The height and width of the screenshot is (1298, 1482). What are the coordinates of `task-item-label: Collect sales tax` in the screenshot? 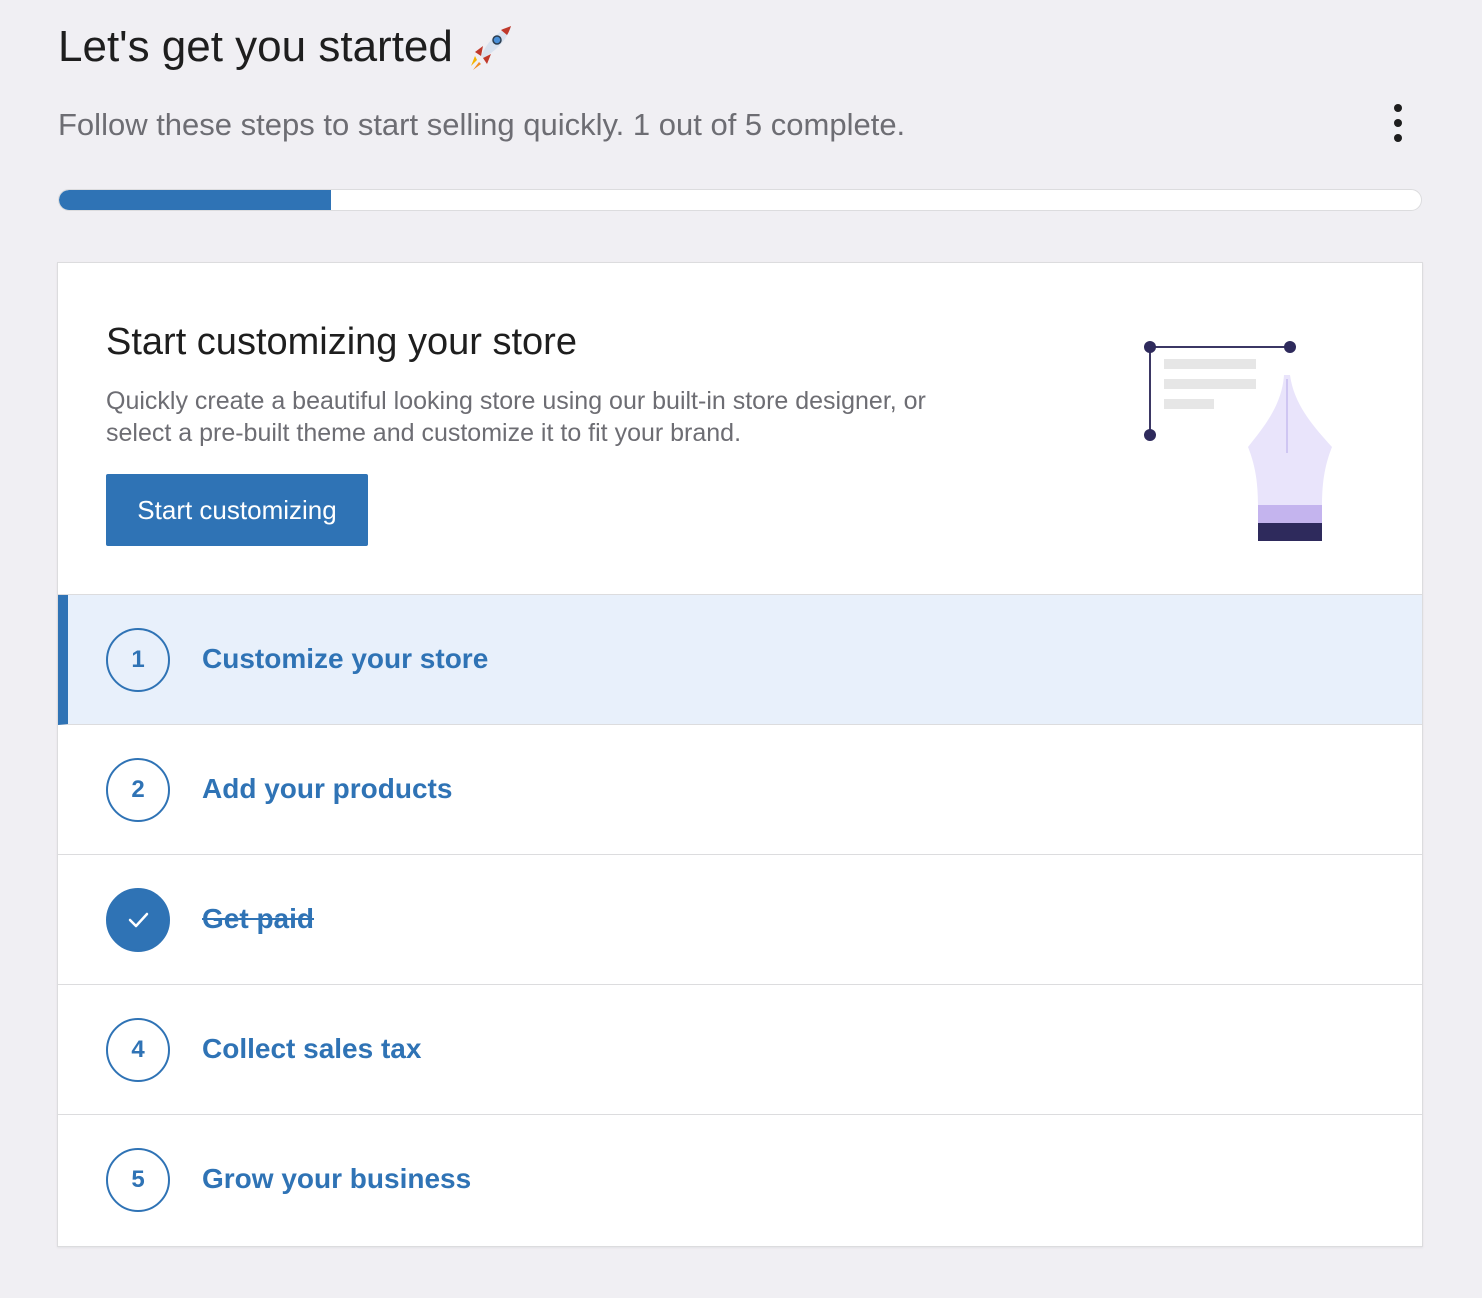 It's located at (312, 1048).